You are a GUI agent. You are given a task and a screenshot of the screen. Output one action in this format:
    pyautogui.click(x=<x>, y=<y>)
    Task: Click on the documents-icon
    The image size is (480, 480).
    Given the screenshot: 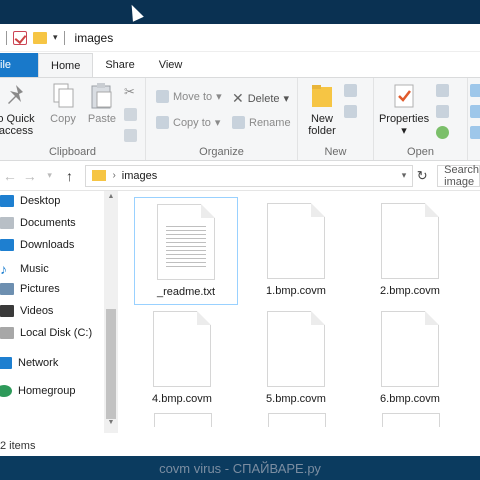 What is the action you would take?
    pyautogui.click(x=7, y=223)
    